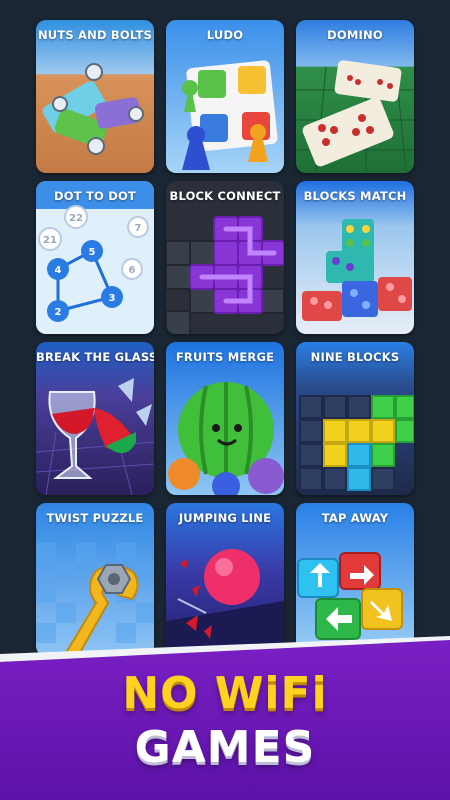 The height and width of the screenshot is (800, 450). What do you see at coordinates (355, 518) in the screenshot?
I see `game-title: TAP AWAY` at bounding box center [355, 518].